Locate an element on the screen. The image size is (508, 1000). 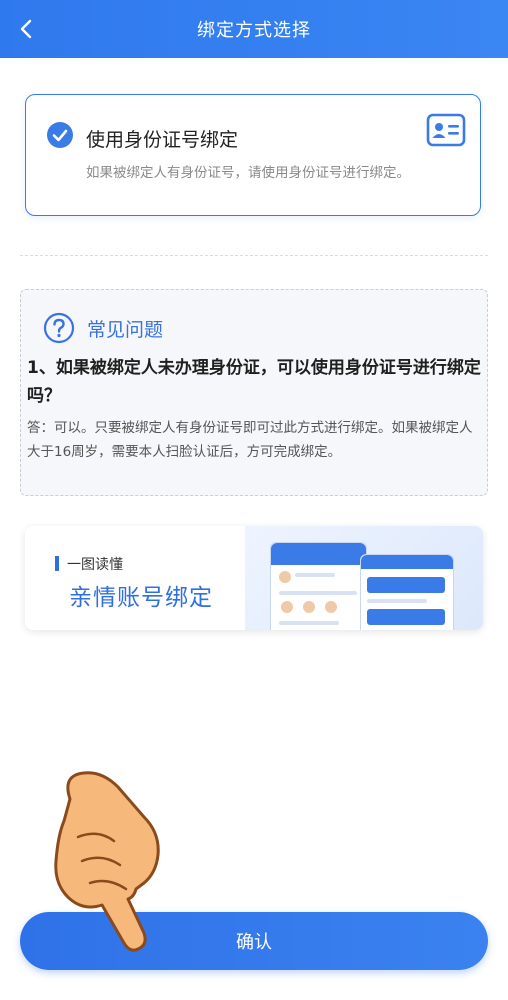
faq-header: 常见问题 is located at coordinates (103, 328).